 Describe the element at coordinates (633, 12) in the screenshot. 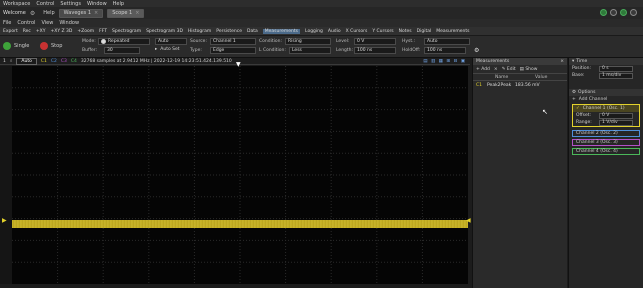

I see `device-menu-icon` at that location.